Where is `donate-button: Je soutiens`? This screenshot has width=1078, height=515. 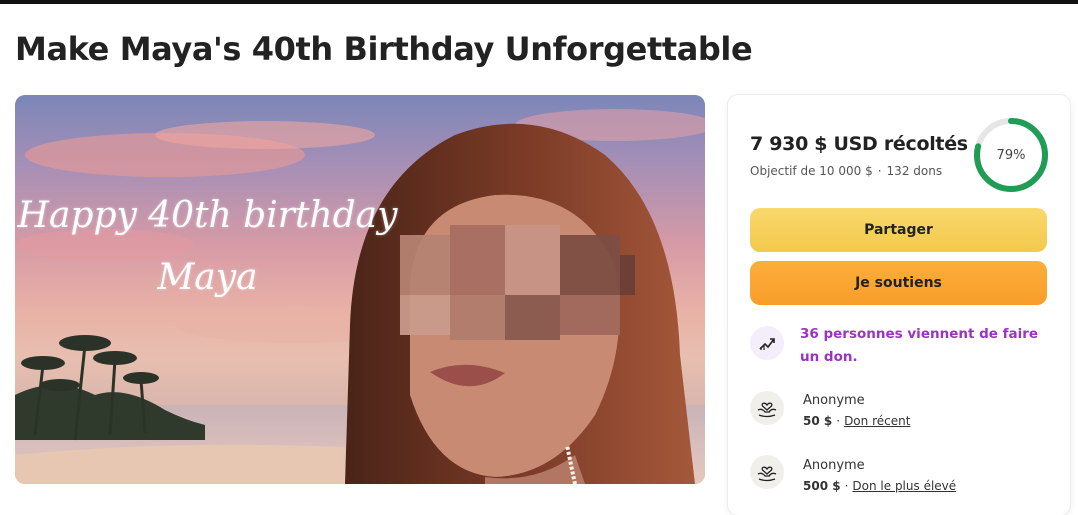 donate-button: Je soutiens is located at coordinates (898, 283).